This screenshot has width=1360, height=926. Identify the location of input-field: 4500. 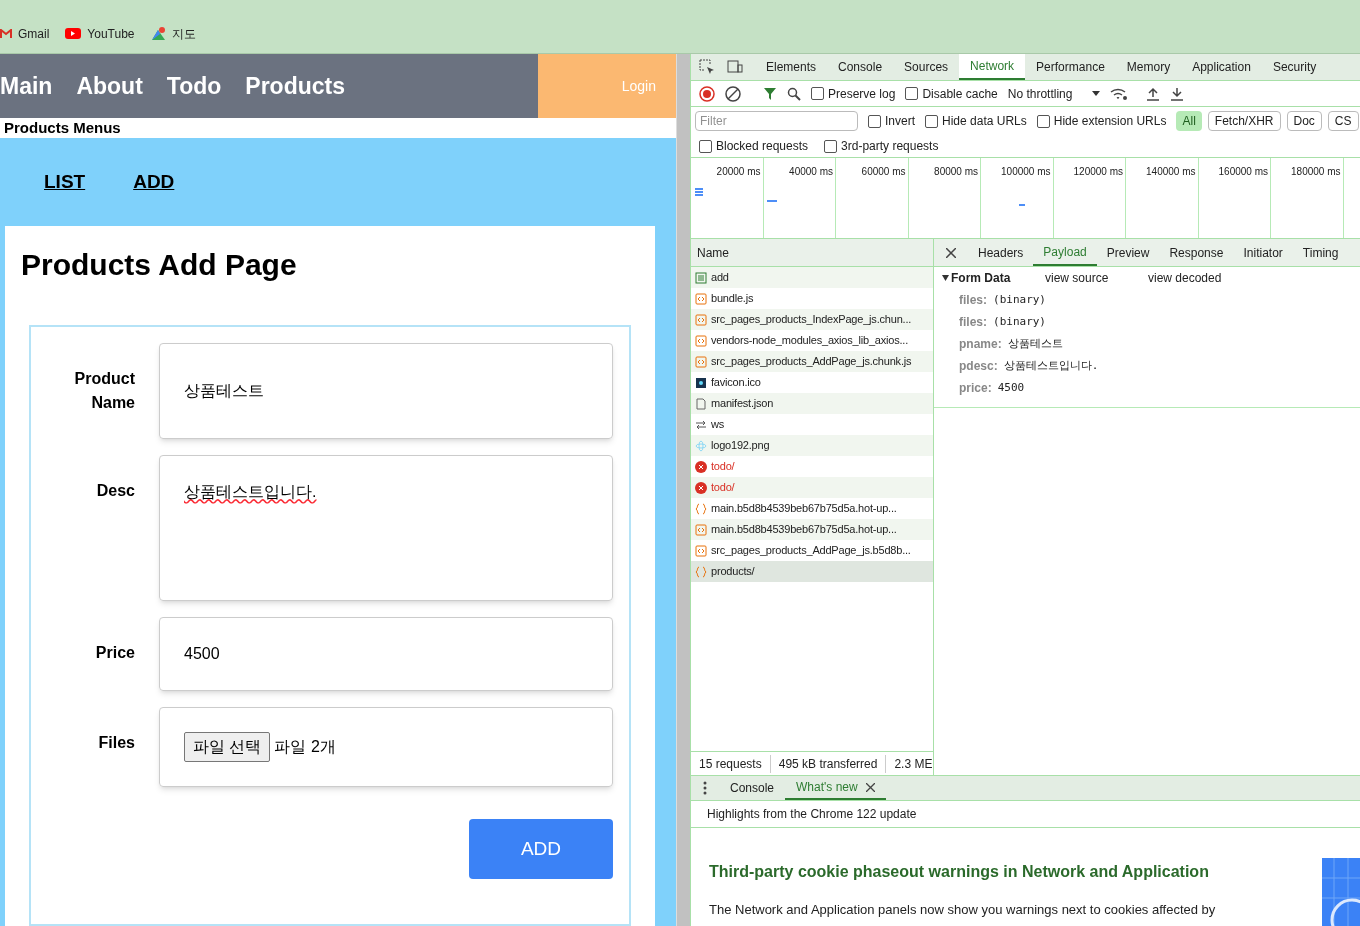
(386, 654).